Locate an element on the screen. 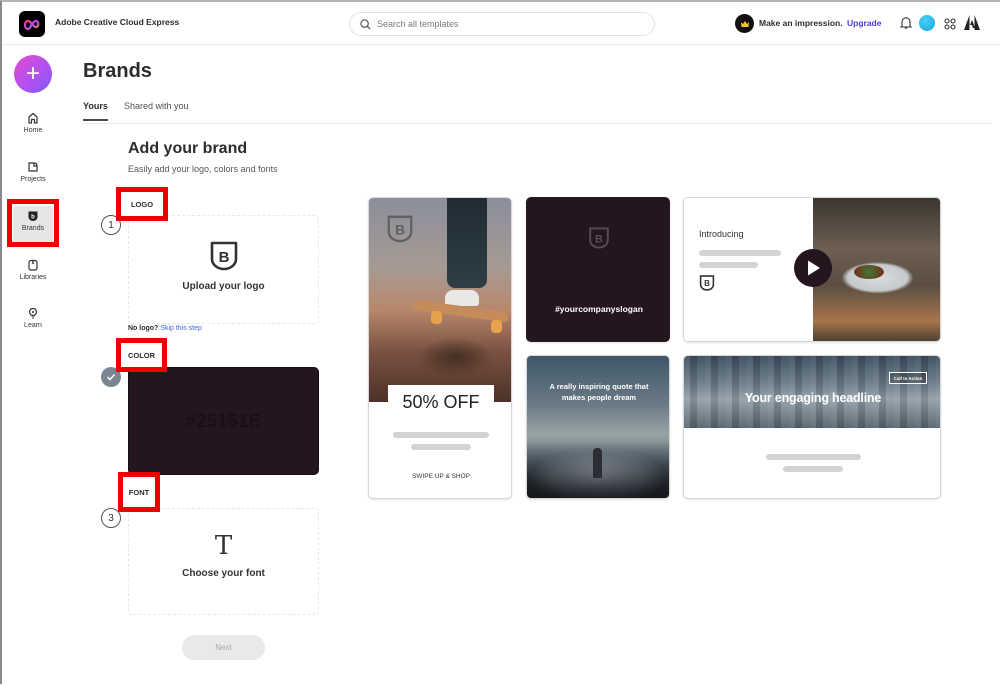 This screenshot has height=686, width=1000. tab-yours: Yours is located at coordinates (95, 111).